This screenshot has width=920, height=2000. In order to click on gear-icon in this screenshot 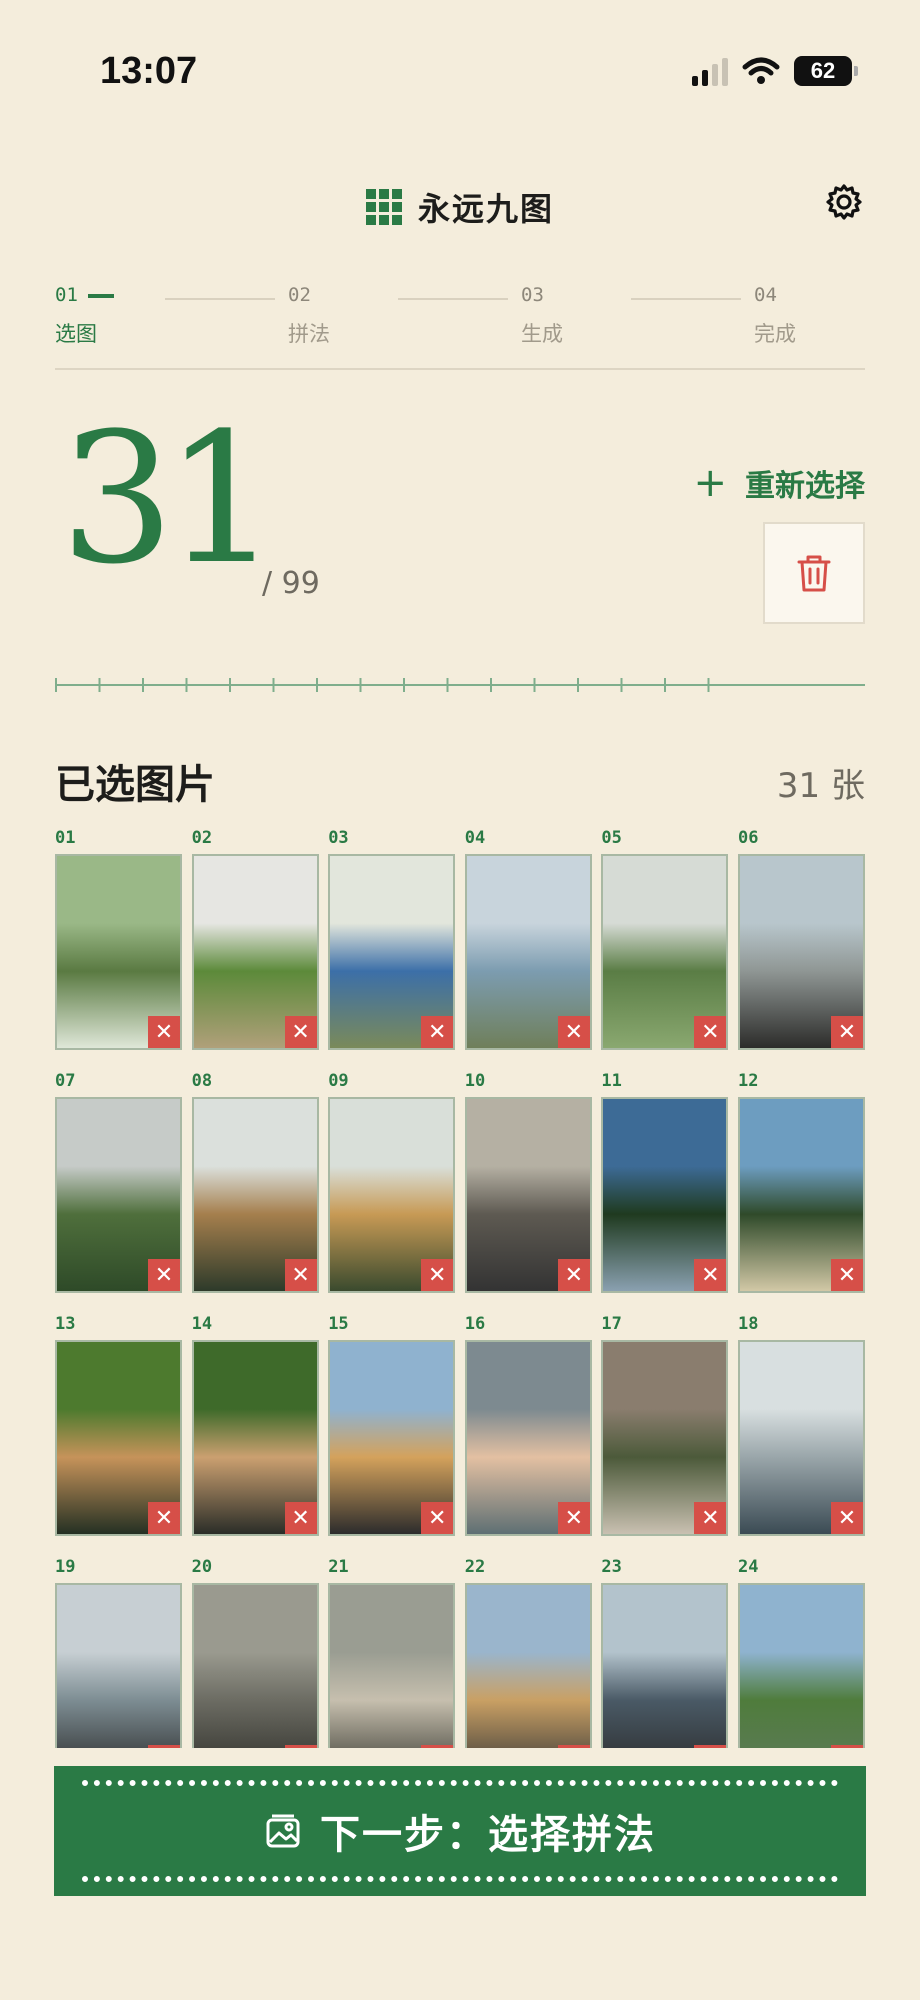, I will do `click(844, 202)`.